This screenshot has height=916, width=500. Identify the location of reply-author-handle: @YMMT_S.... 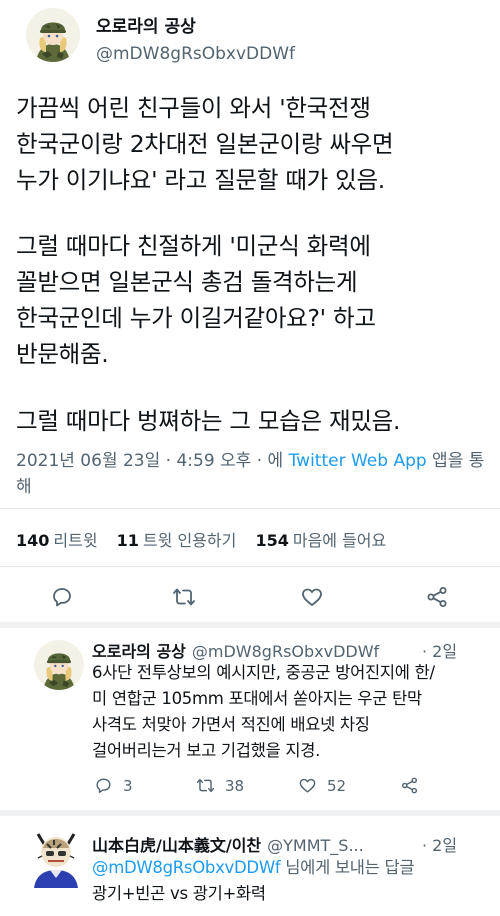
(315, 845).